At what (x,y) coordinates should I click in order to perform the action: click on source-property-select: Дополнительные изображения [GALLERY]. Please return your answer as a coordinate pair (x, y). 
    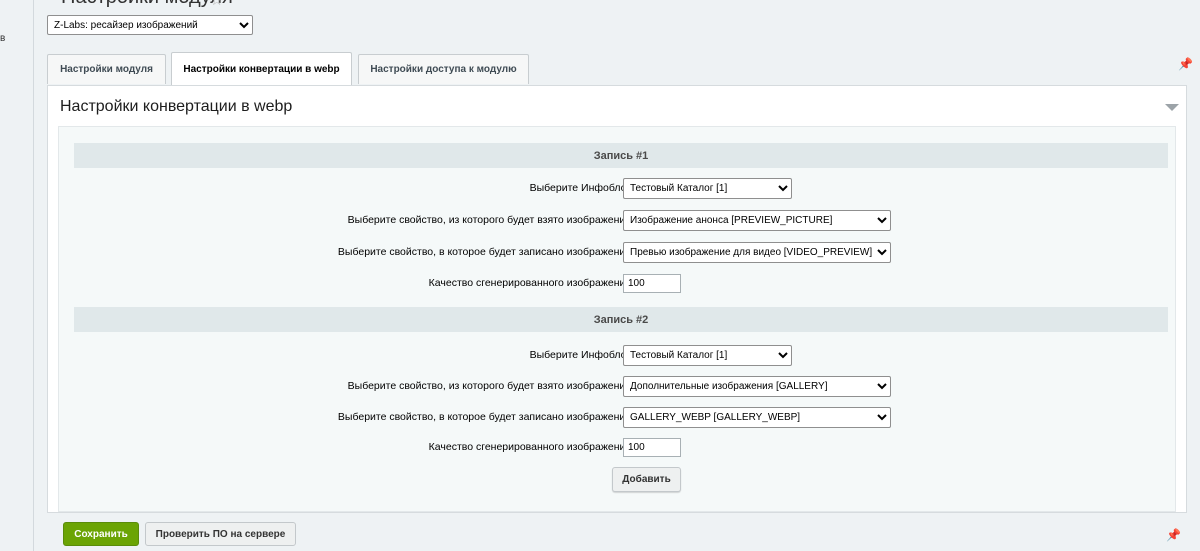
    Looking at the image, I should click on (757, 386).